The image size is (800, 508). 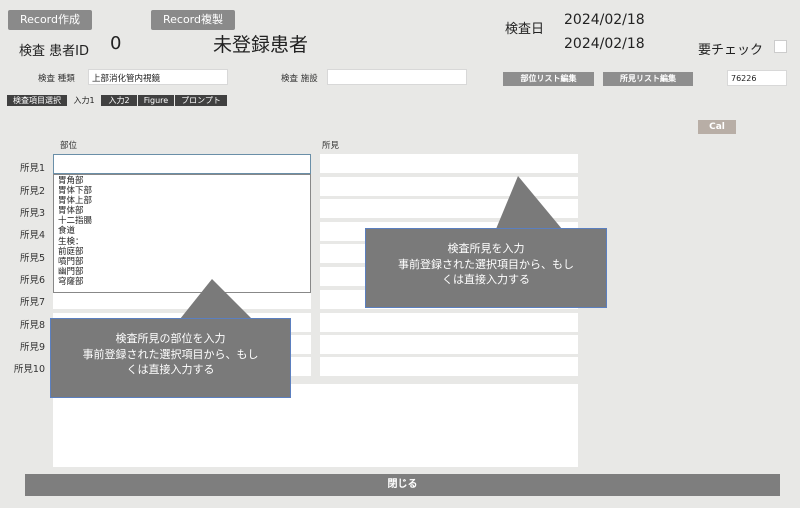 What do you see at coordinates (184, 181) in the screenshot?
I see `dropdown-item: 胃角部` at bounding box center [184, 181].